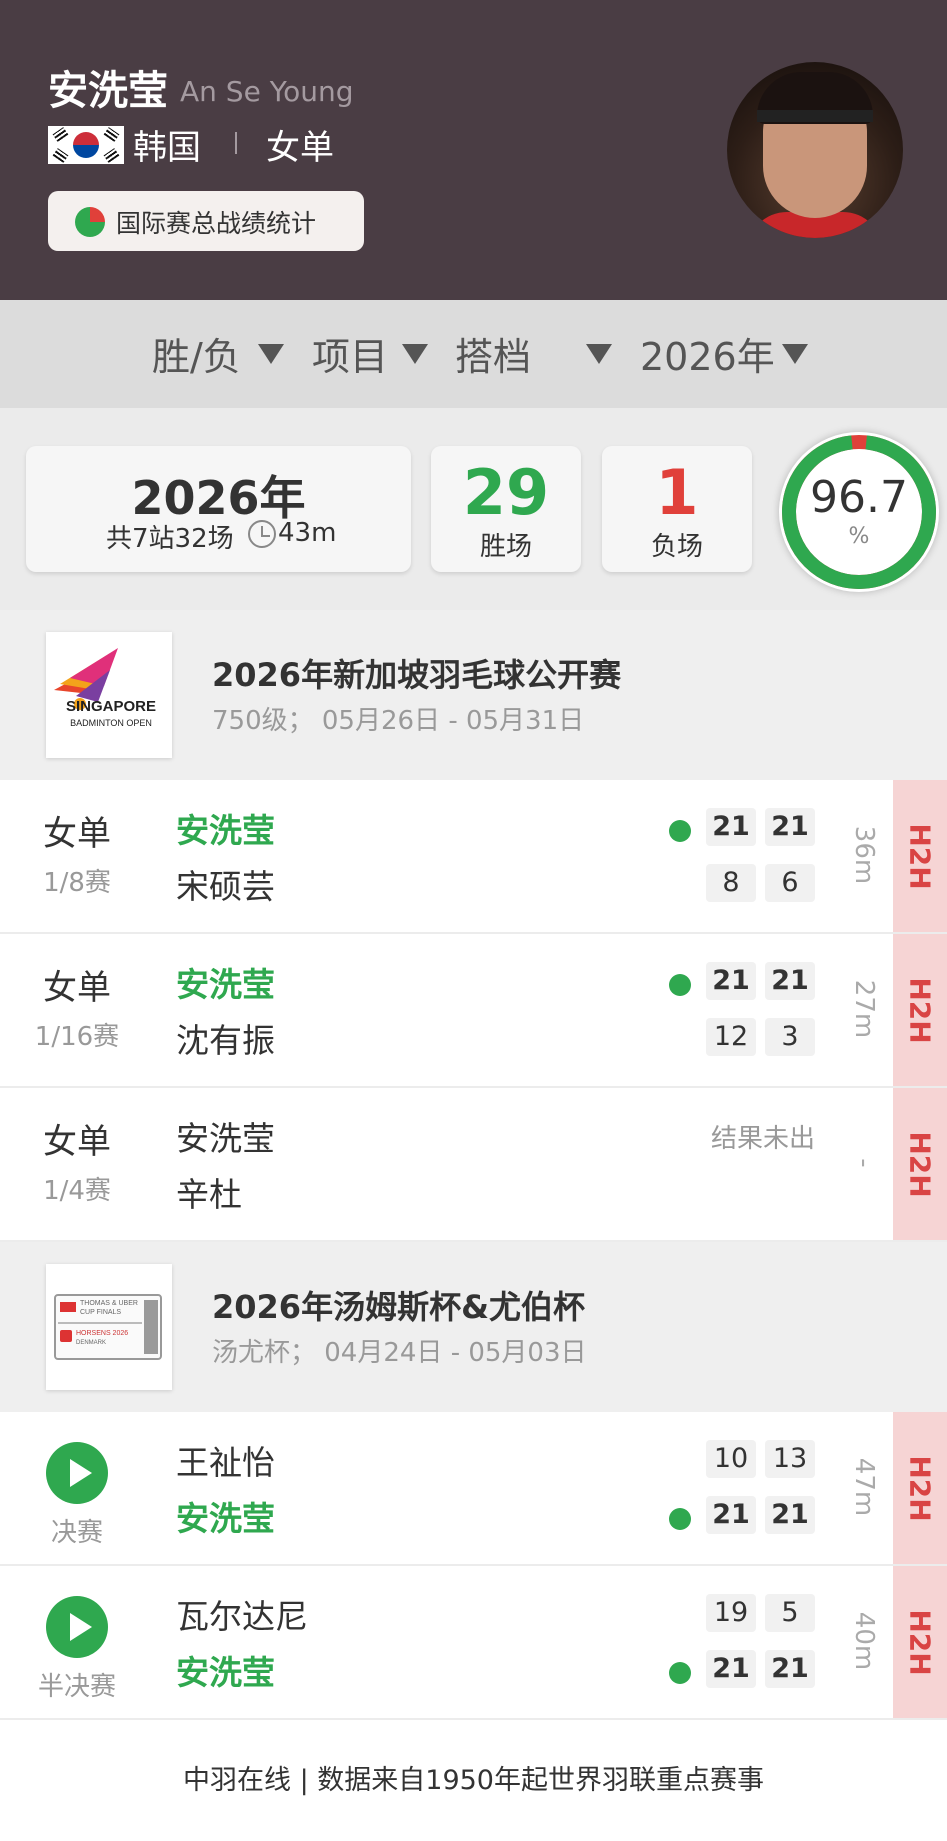  I want to click on logo-text: SINGAPORE, so click(110, 706).